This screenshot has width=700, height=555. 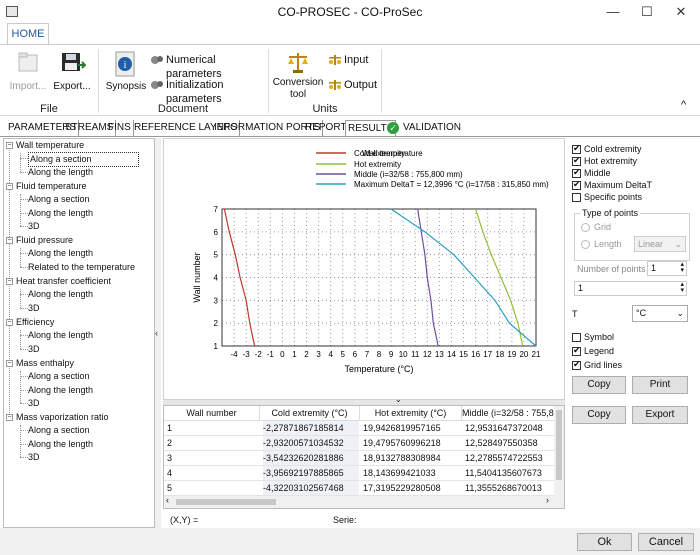 I want to click on temperature-unit-select: °C ⌄, so click(x=660, y=313).